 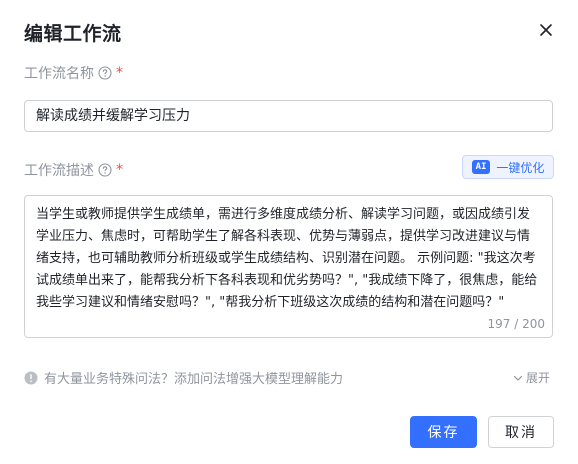 I want to click on optimize-button-label: 一键优化, so click(x=520, y=167).